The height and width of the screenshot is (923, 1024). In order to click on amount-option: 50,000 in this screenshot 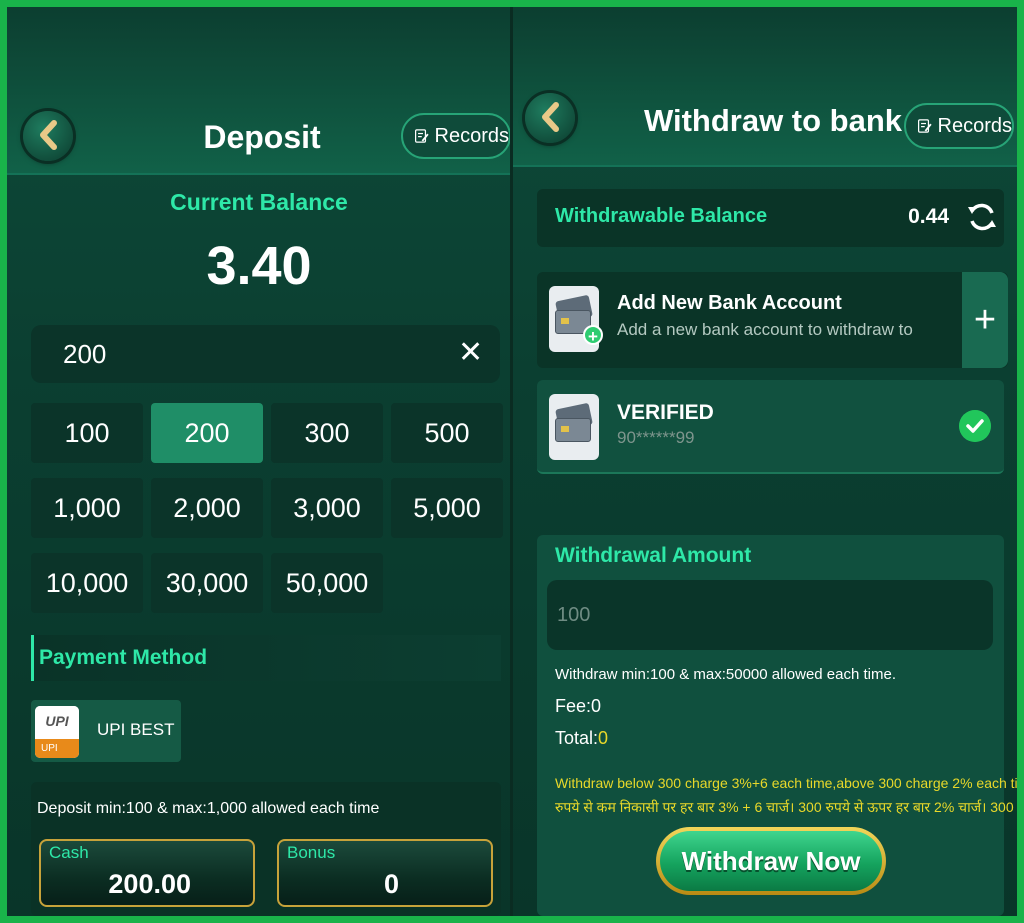, I will do `click(327, 583)`.